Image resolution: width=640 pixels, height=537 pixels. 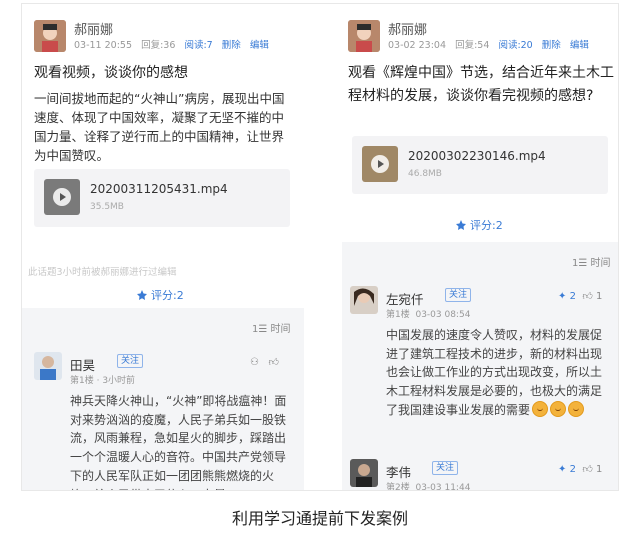 What do you see at coordinates (198, 45) in the screenshot?
I see `read-count: 阅读:7` at bounding box center [198, 45].